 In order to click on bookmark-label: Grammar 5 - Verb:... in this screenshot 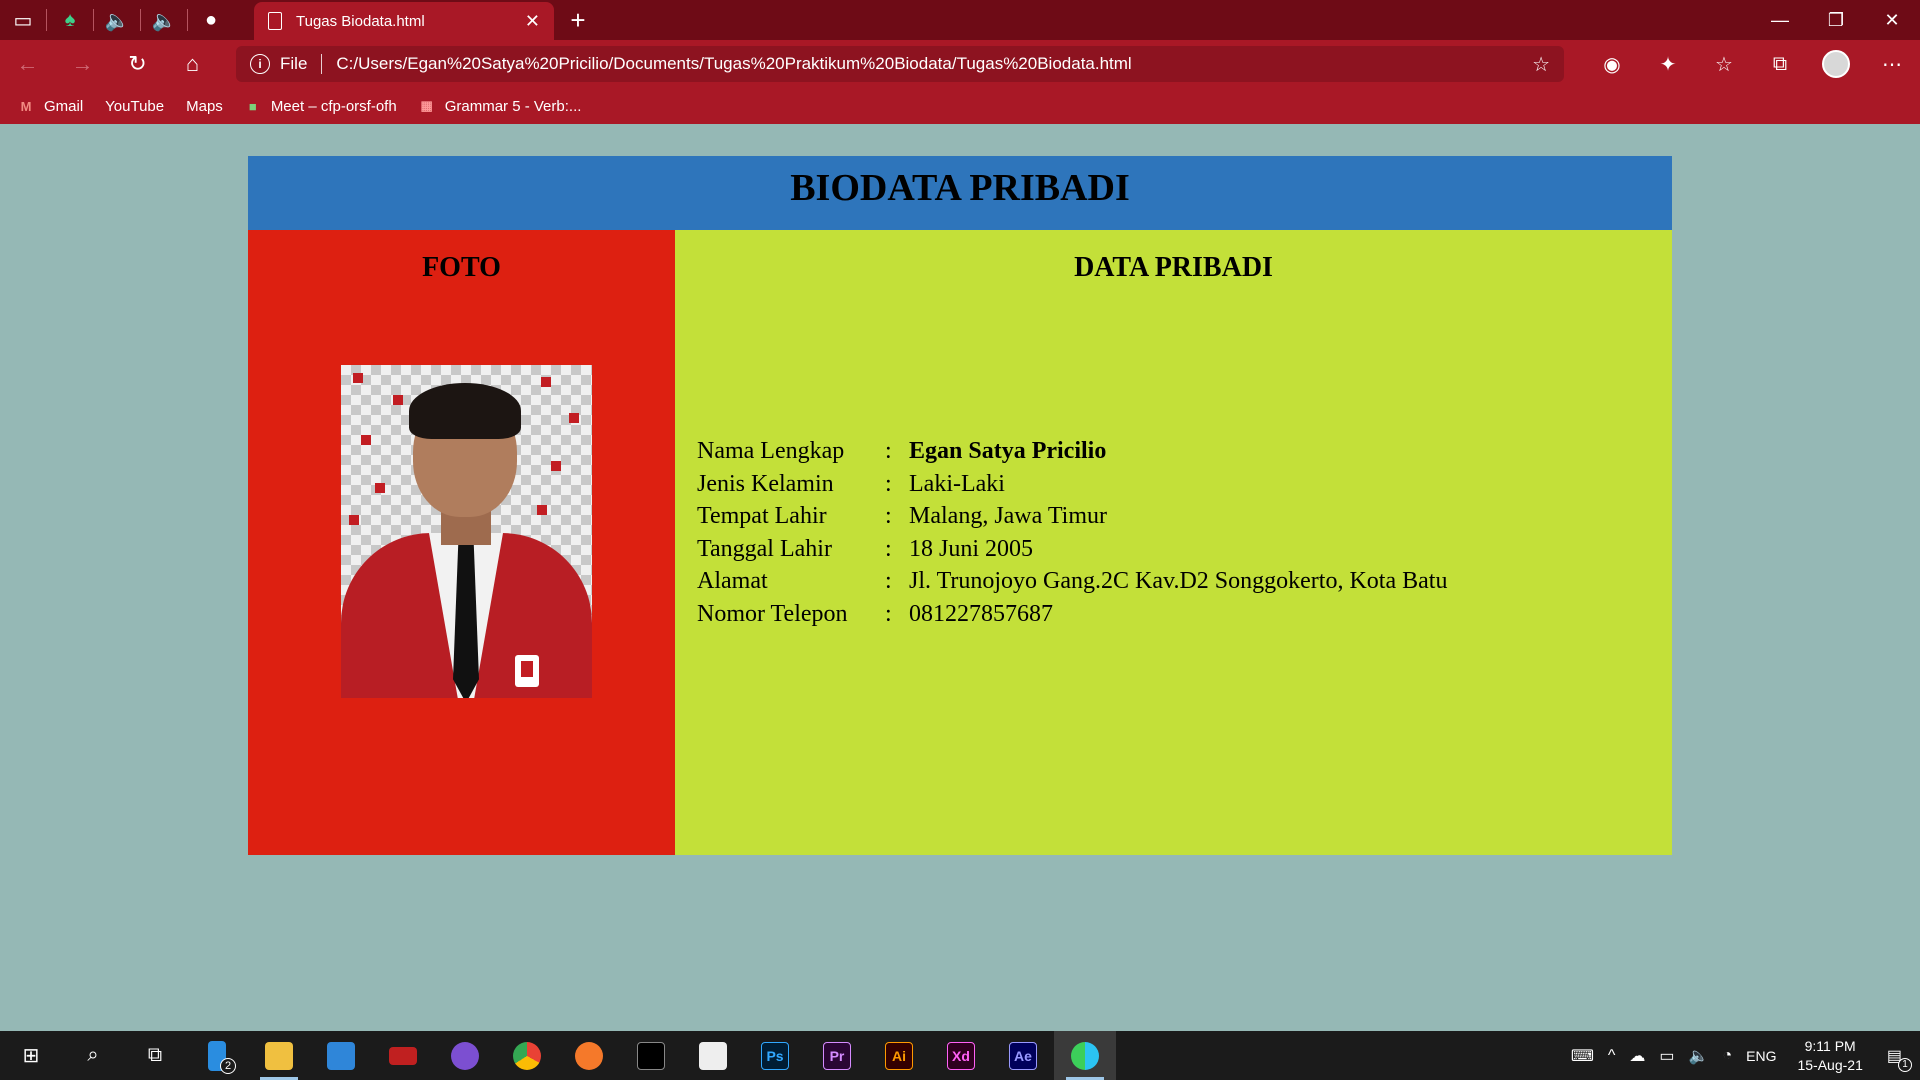, I will do `click(513, 106)`.